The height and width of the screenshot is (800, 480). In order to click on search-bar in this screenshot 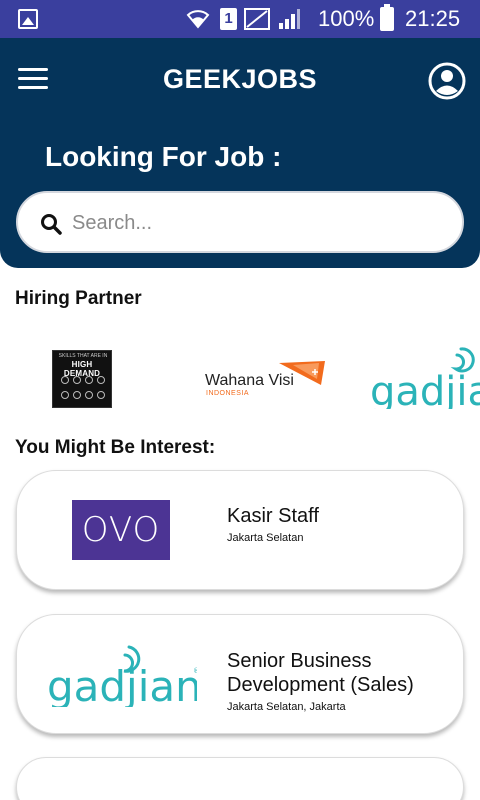, I will do `click(240, 222)`.